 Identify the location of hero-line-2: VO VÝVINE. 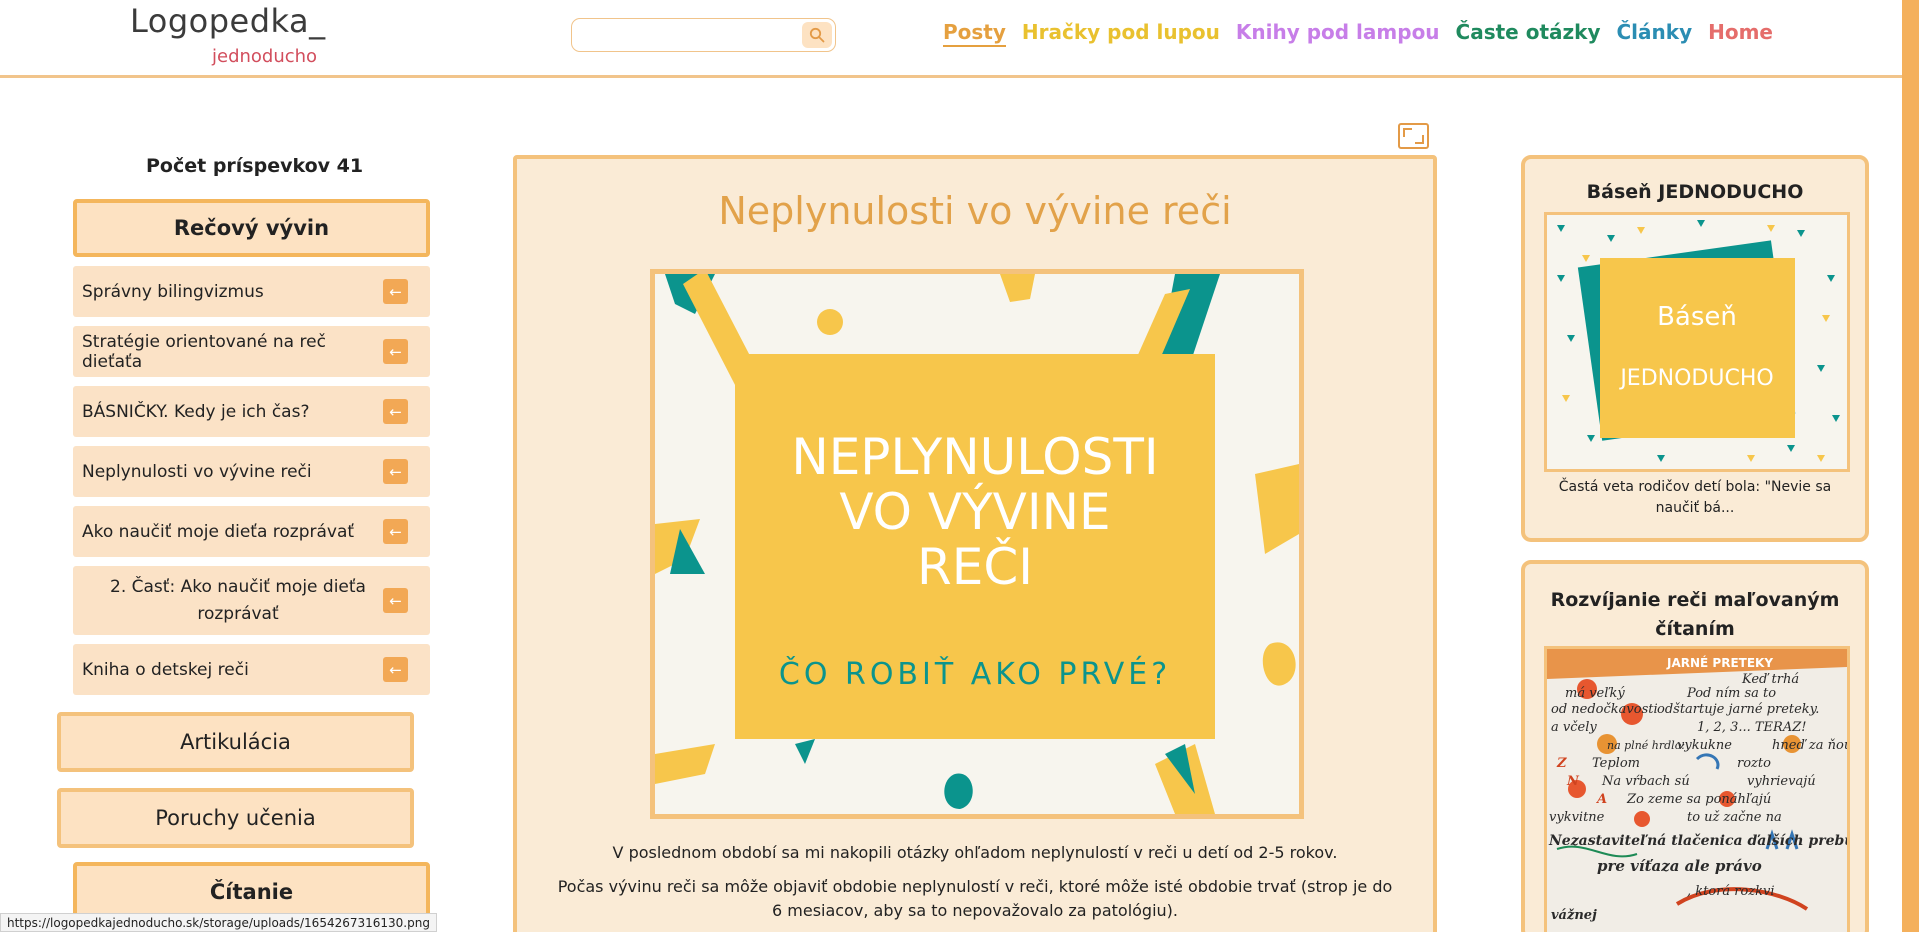
(974, 511).